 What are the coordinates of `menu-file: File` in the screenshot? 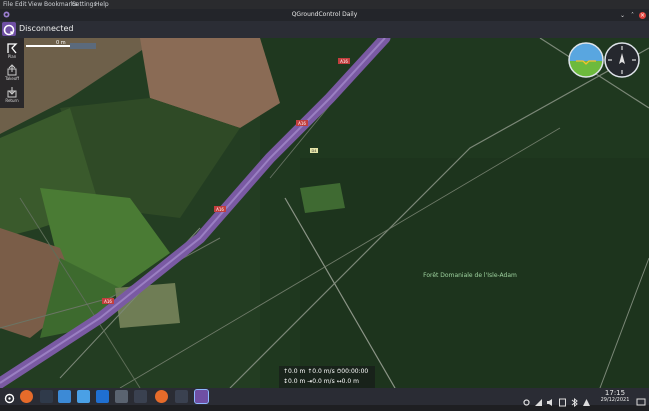 It's located at (8, 4).